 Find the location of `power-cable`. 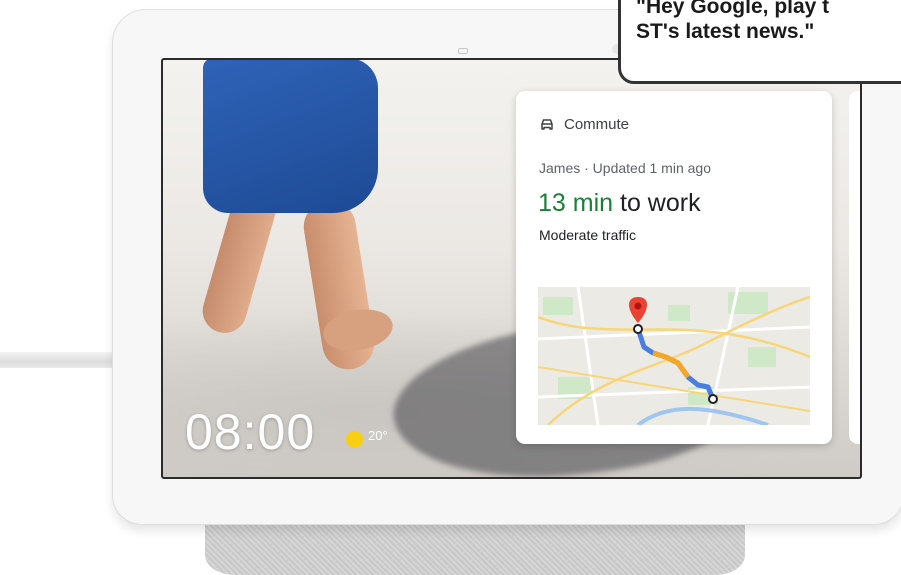

power-cable is located at coordinates (62, 360).